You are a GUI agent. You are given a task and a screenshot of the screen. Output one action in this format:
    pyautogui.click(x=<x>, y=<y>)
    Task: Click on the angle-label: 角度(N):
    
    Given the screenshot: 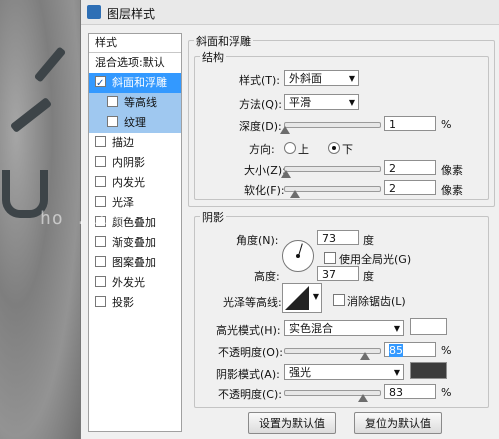 What is the action you would take?
    pyautogui.click(x=257, y=240)
    